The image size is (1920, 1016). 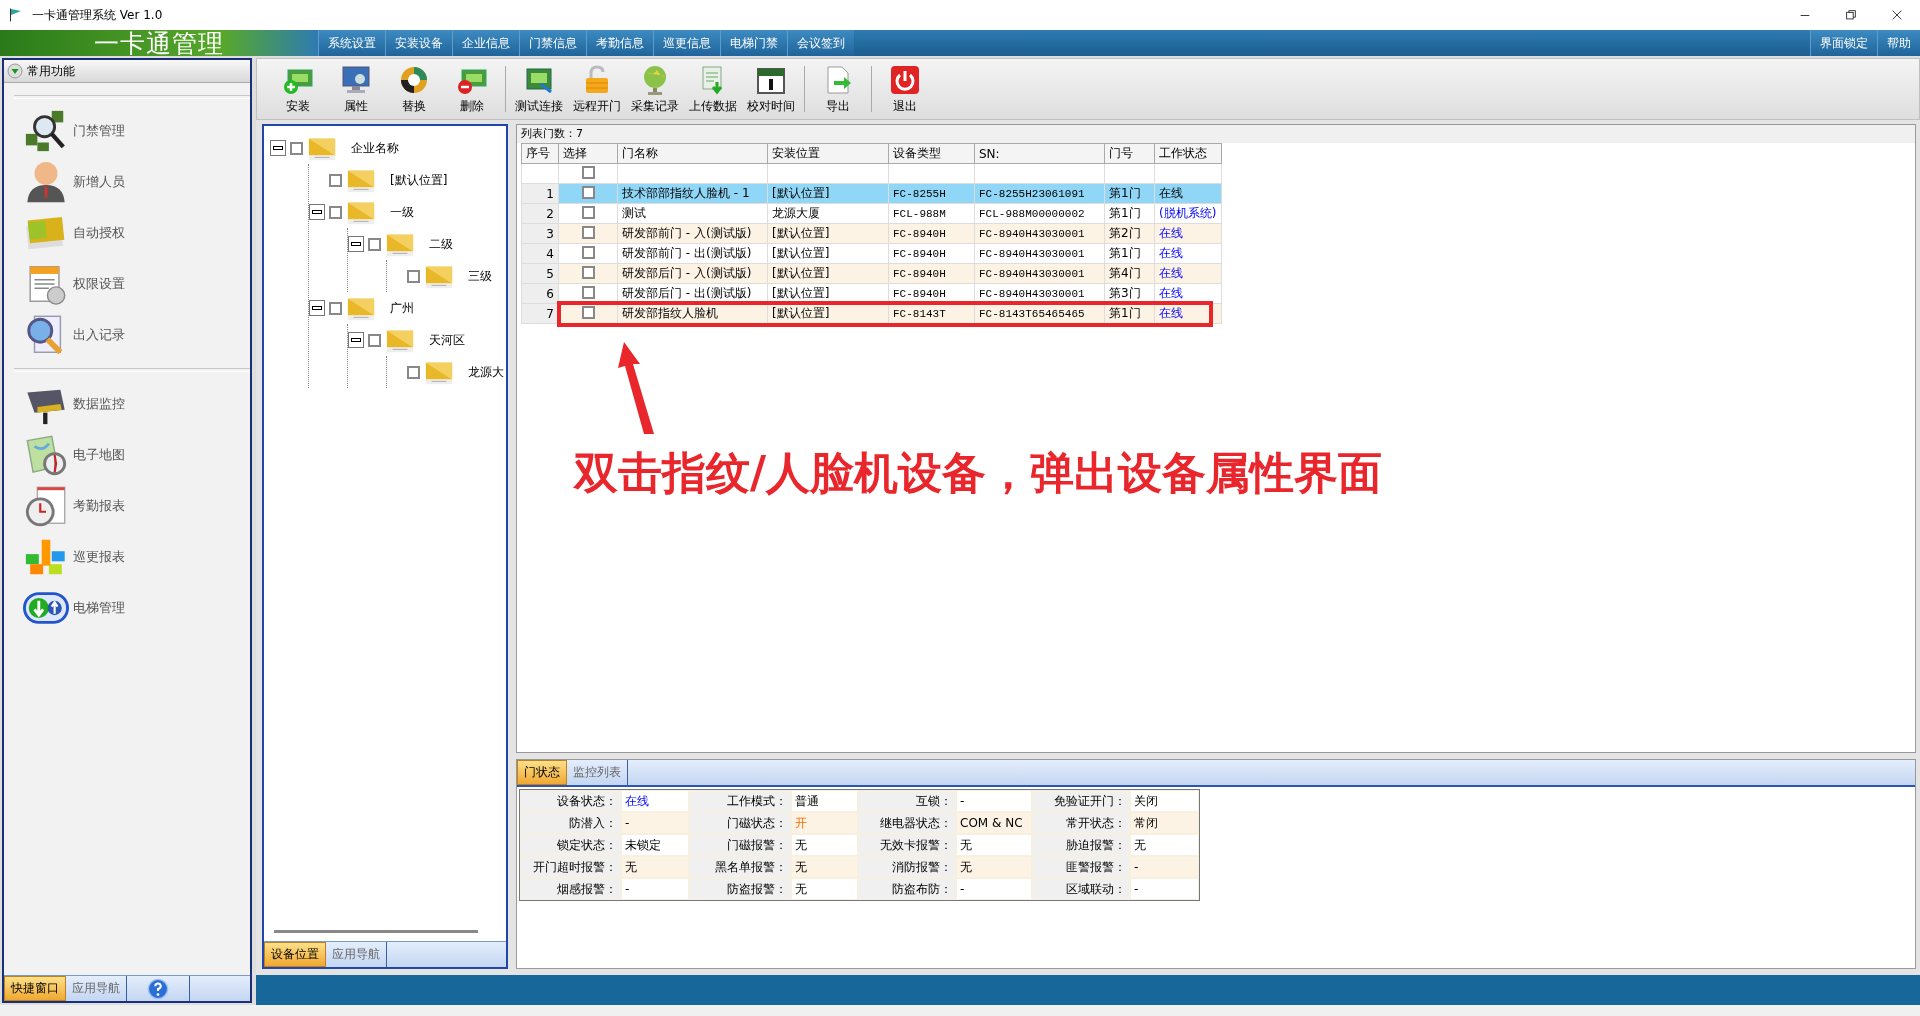 What do you see at coordinates (1851, 15) in the screenshot?
I see `restore-icon` at bounding box center [1851, 15].